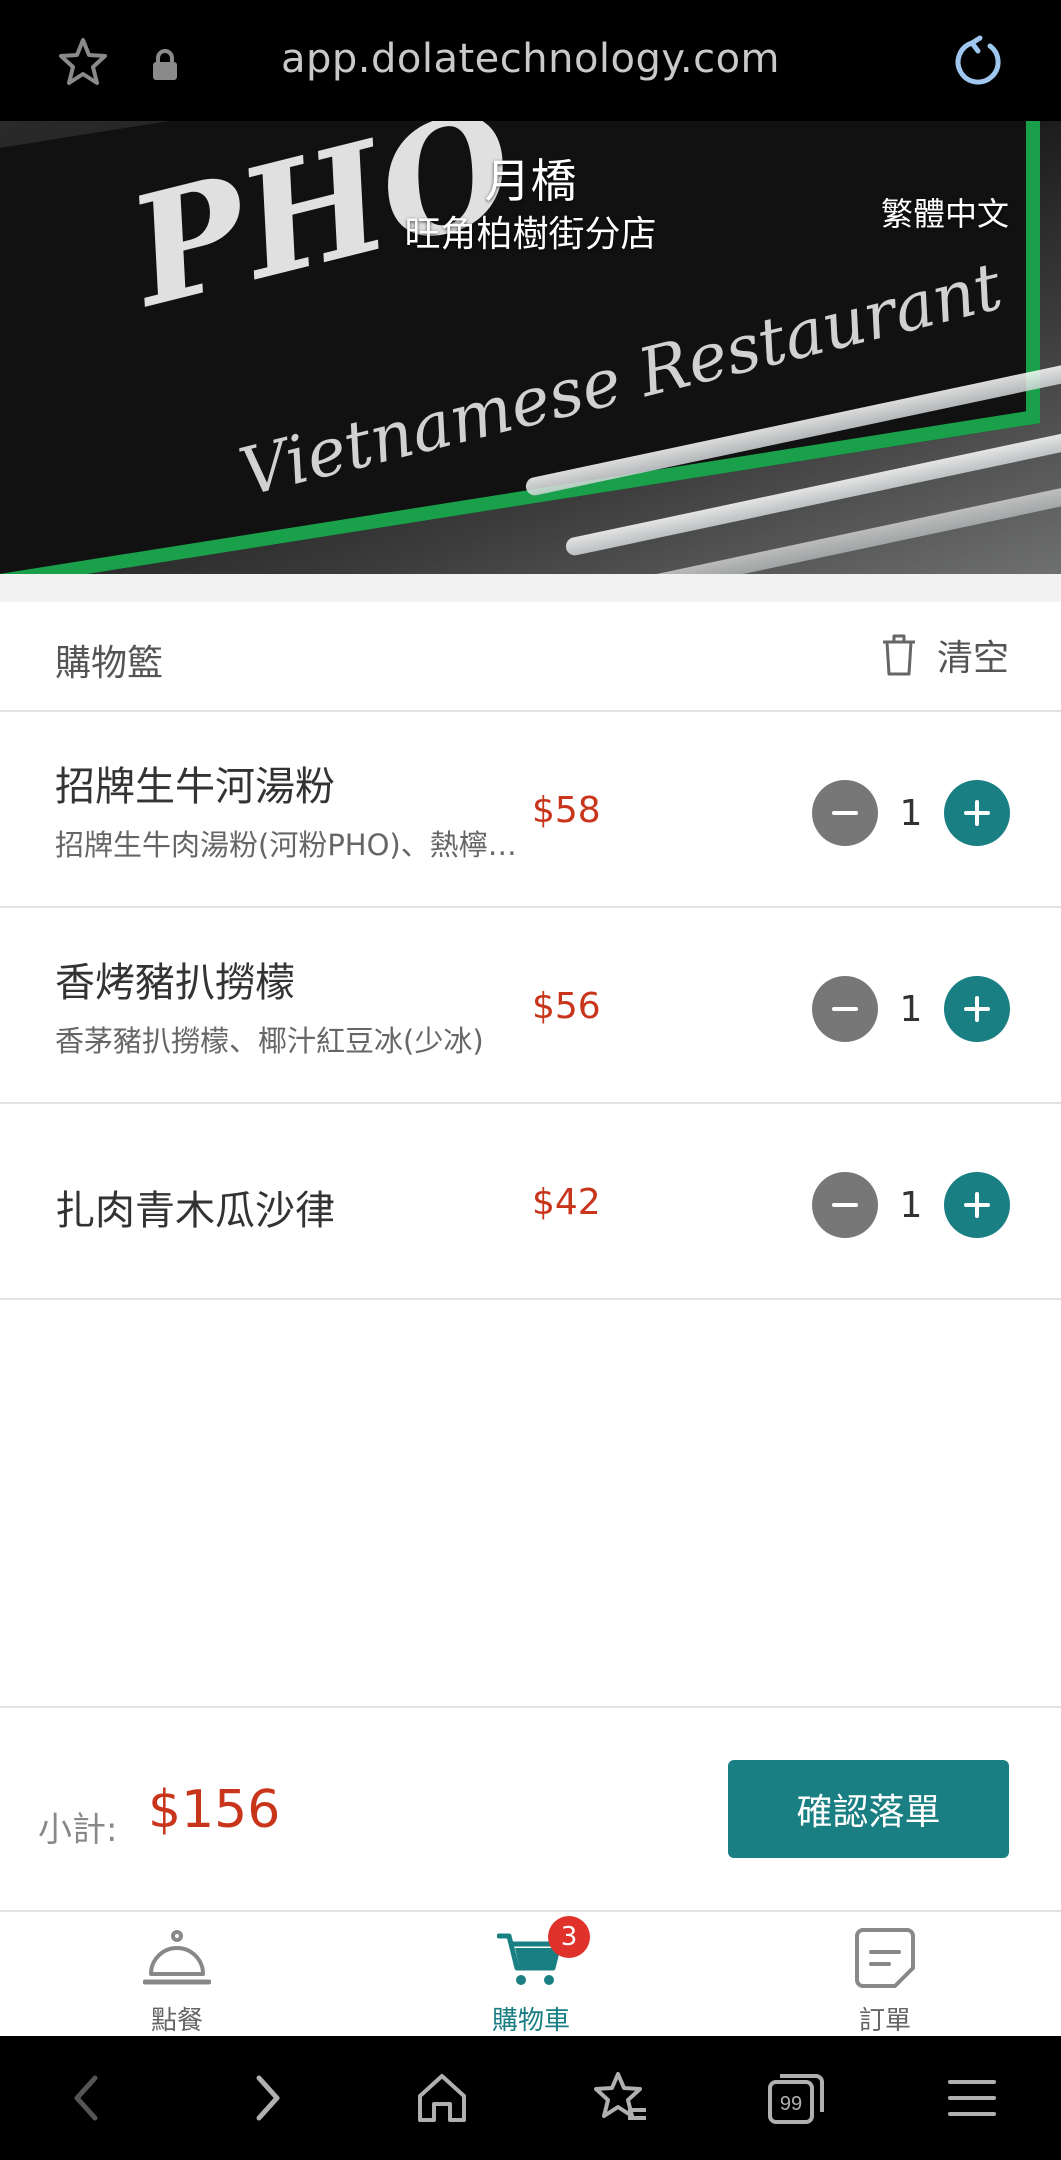  Describe the element at coordinates (566, 1202) in the screenshot. I see `item-price: $42` at that location.